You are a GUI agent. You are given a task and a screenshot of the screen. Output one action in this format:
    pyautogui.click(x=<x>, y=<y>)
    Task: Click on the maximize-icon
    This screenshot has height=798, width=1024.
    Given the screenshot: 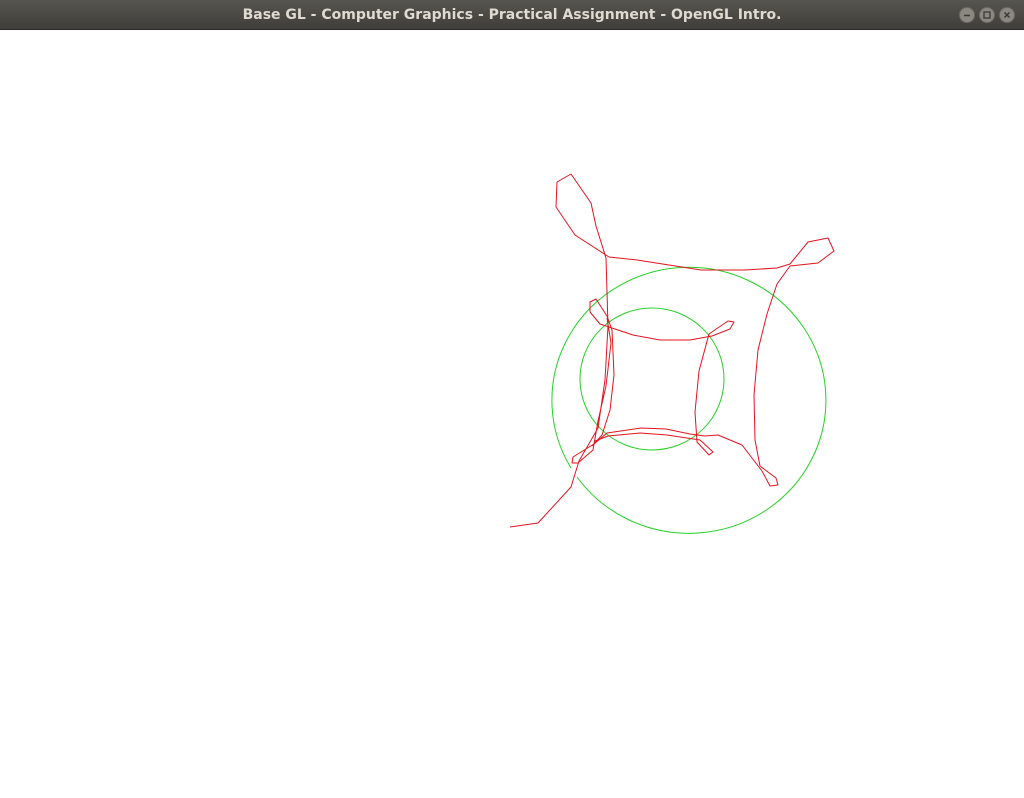 What is the action you would take?
    pyautogui.click(x=987, y=15)
    